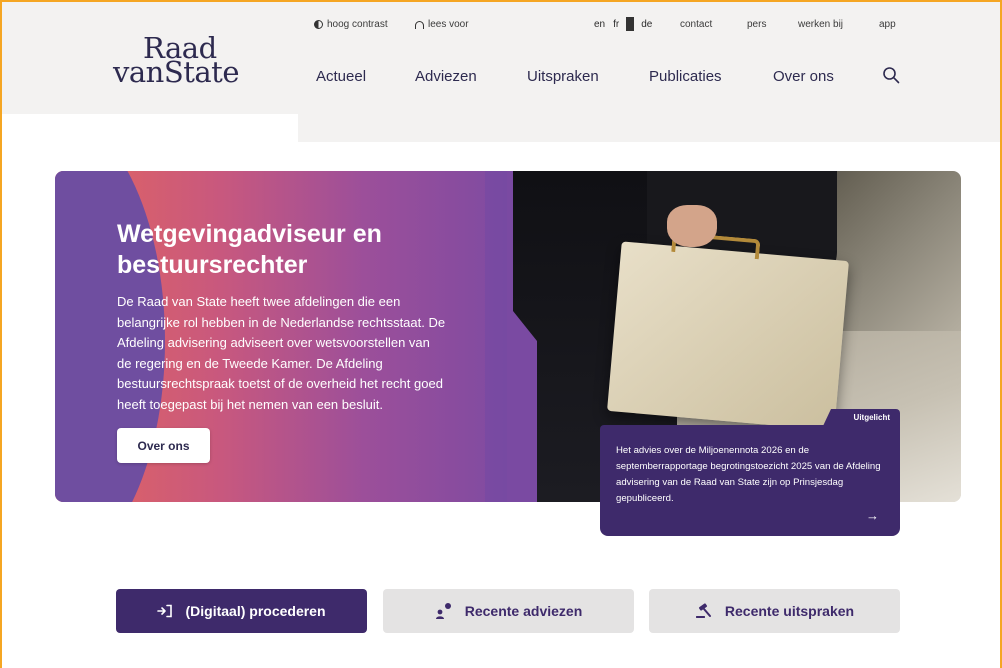 The height and width of the screenshot is (668, 1002). I want to click on site-logo: Raad vanState, so click(178, 61).